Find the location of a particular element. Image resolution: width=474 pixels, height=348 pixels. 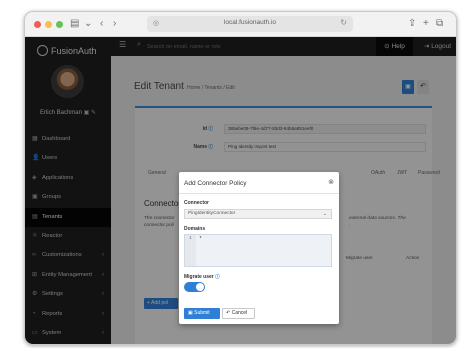

migrate-user-label: Migrate user ⓘ is located at coordinates (202, 277).